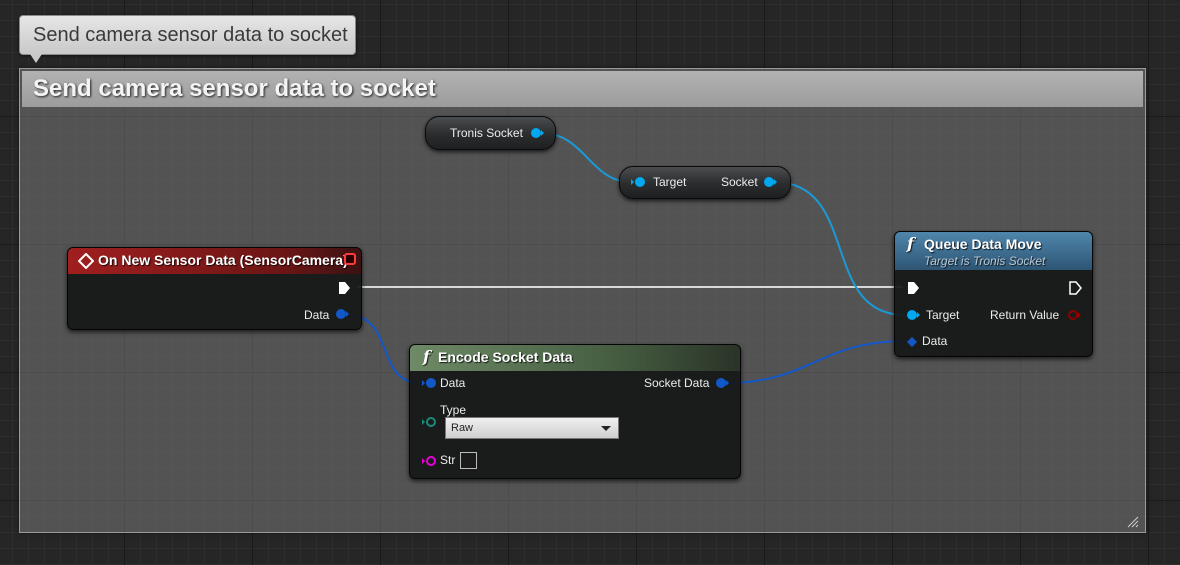 This screenshot has width=1180, height=565. Describe the element at coordinates (214, 288) in the screenshot. I see `event-node: On New Sensor Data (SensorCamera) Data` at that location.